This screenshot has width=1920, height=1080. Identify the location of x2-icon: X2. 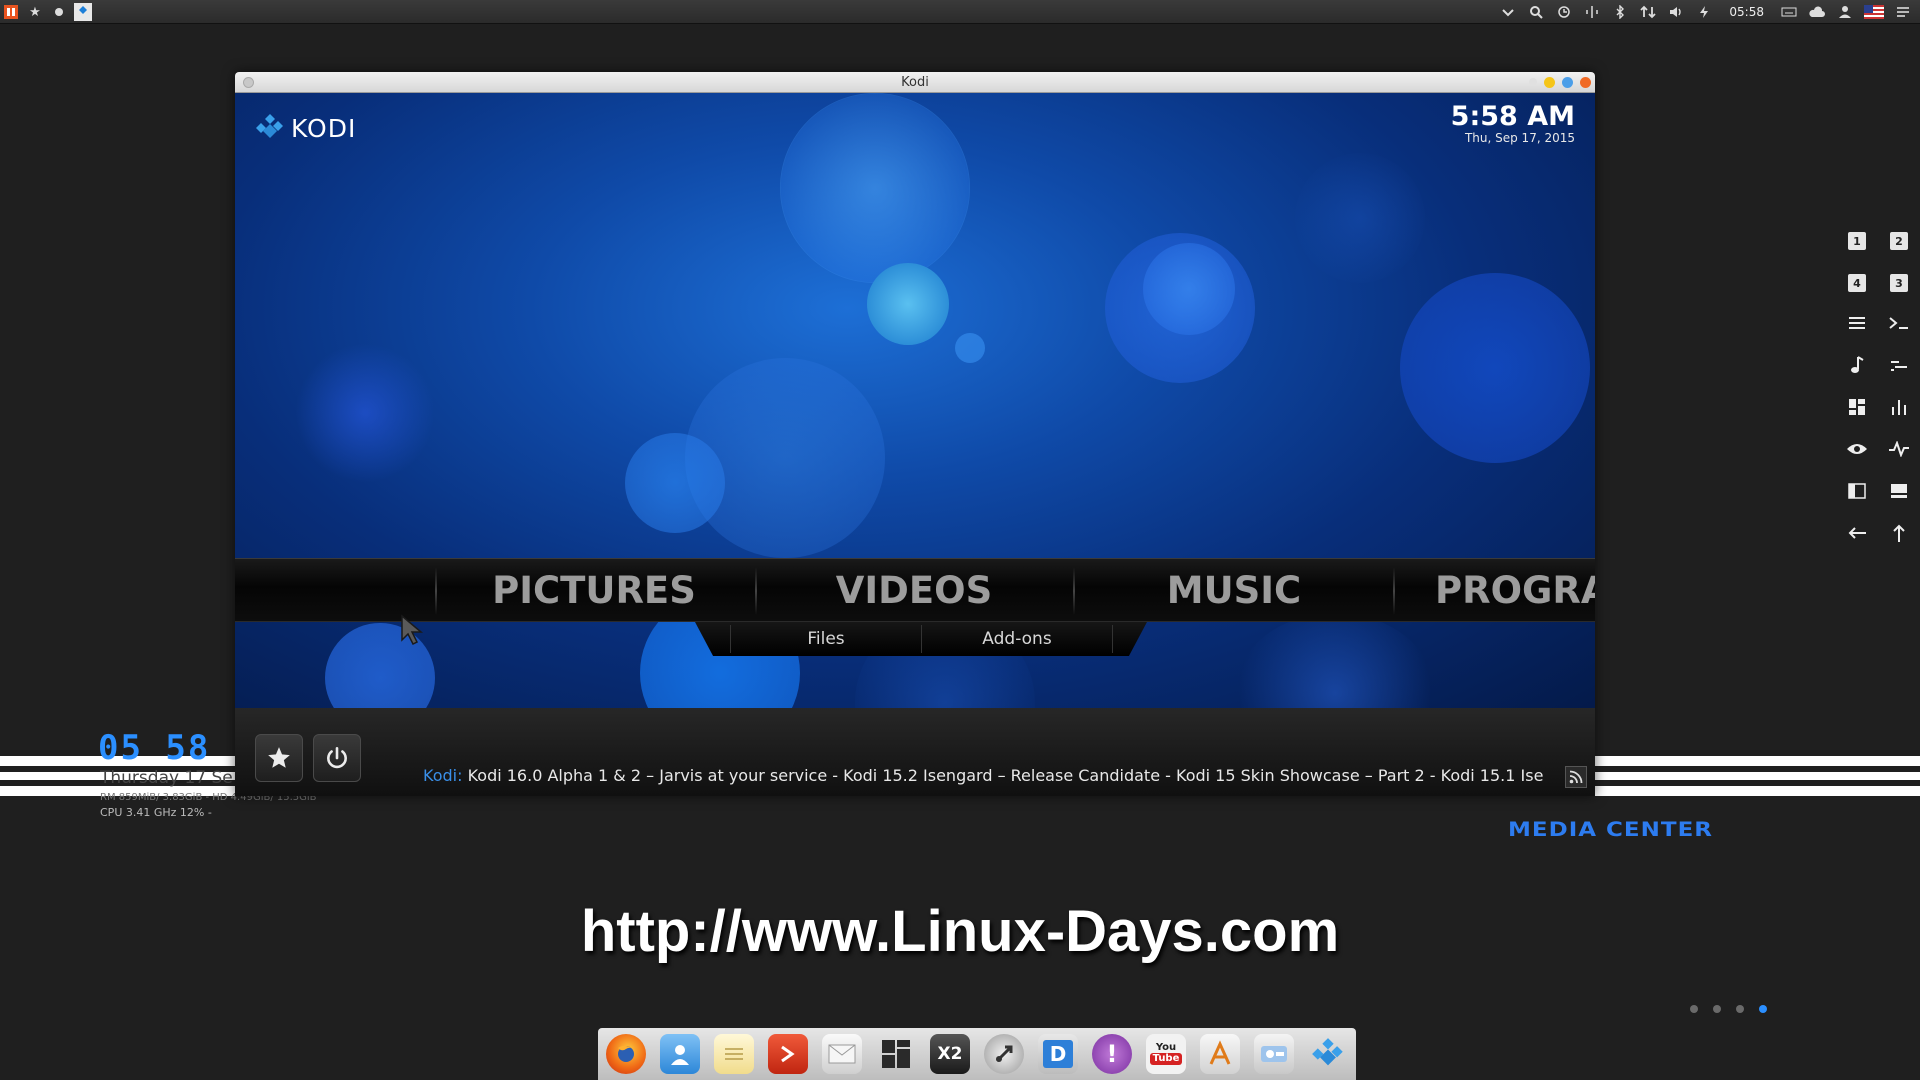
(950, 1054).